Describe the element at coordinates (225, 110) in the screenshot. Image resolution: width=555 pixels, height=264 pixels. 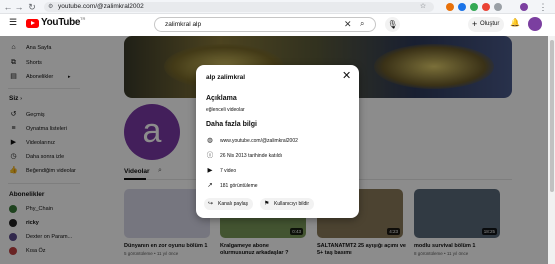
I see `description-text: eğlenceli videolar` at that location.